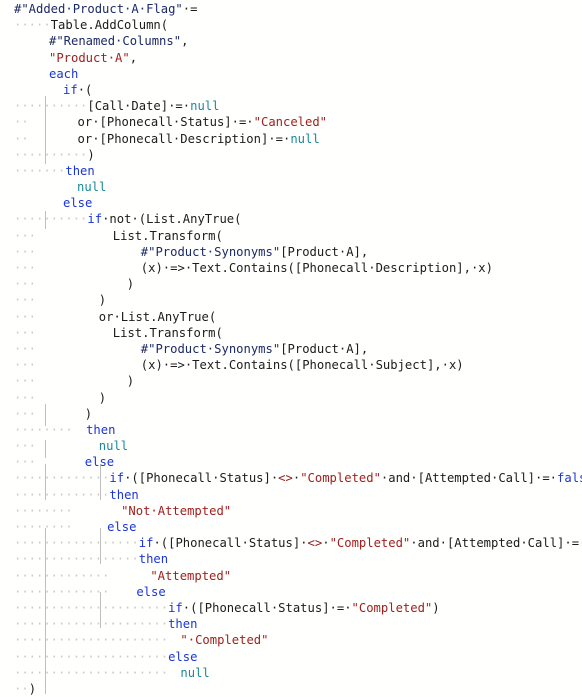 The image size is (582, 697). I want to click on code-token-str: "Completed", so click(340, 478).